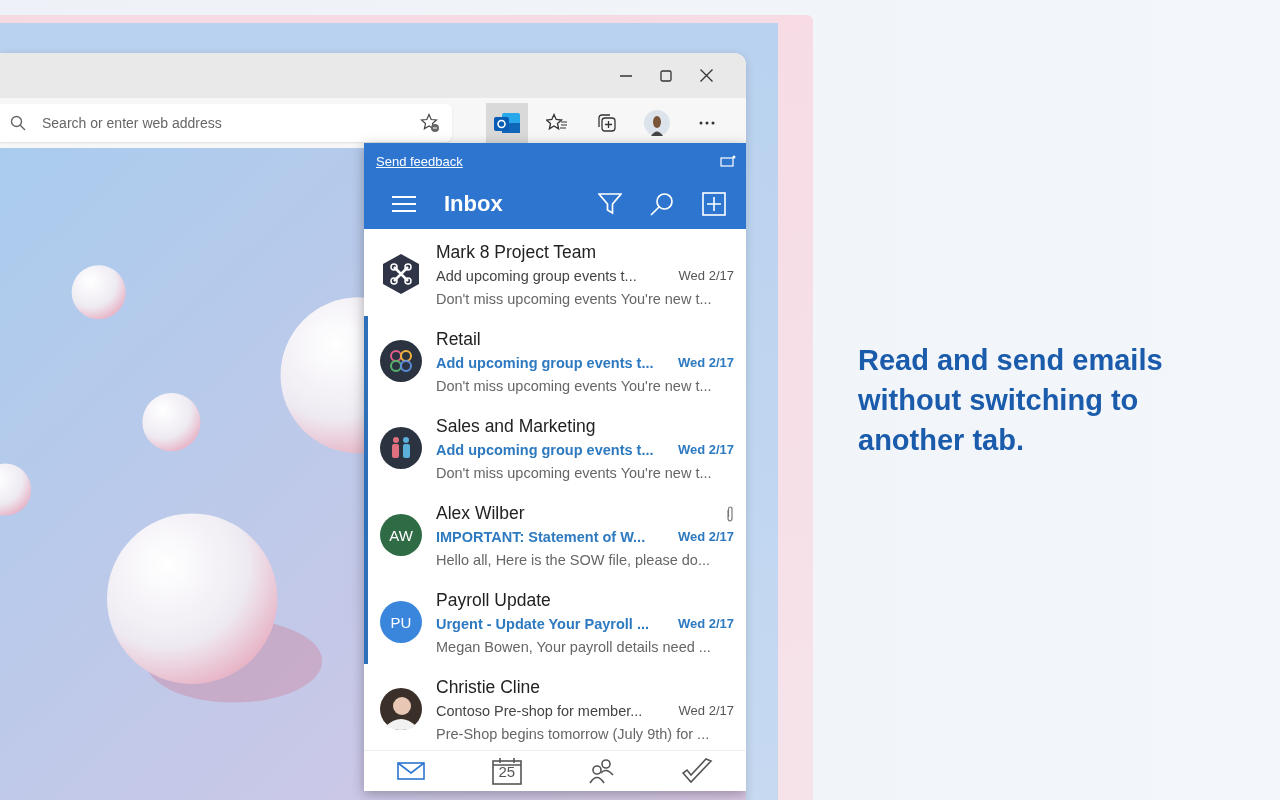  I want to click on sender-name: Sales and Marketing, so click(516, 426).